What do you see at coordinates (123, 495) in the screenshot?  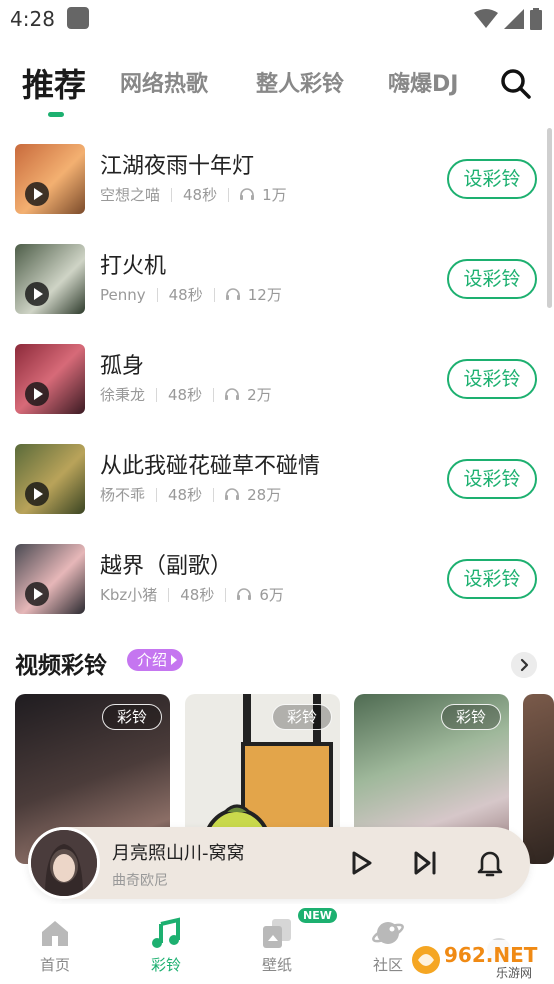 I see `song-artist: 杨不乖` at bounding box center [123, 495].